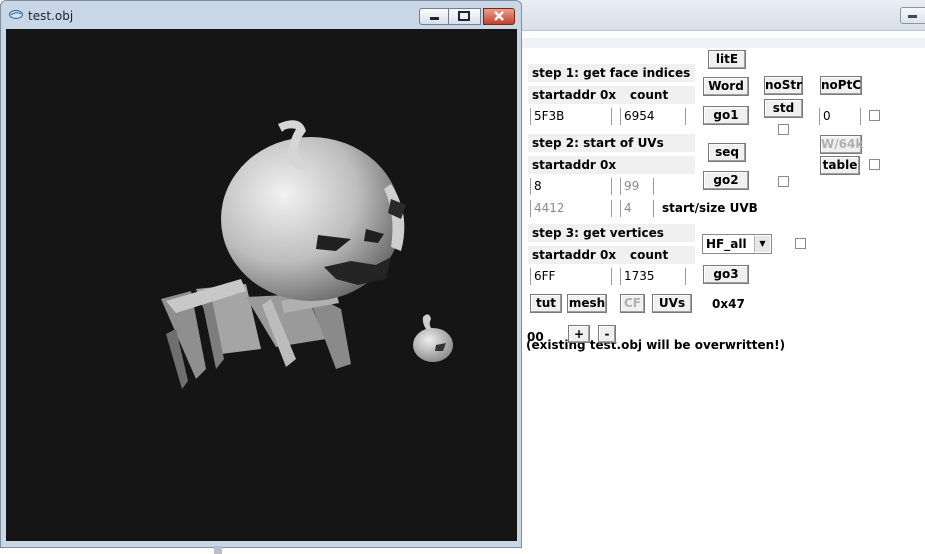 Image resolution: width=925 pixels, height=554 pixels. Describe the element at coordinates (840, 165) in the screenshot. I see `table-button: table` at that location.